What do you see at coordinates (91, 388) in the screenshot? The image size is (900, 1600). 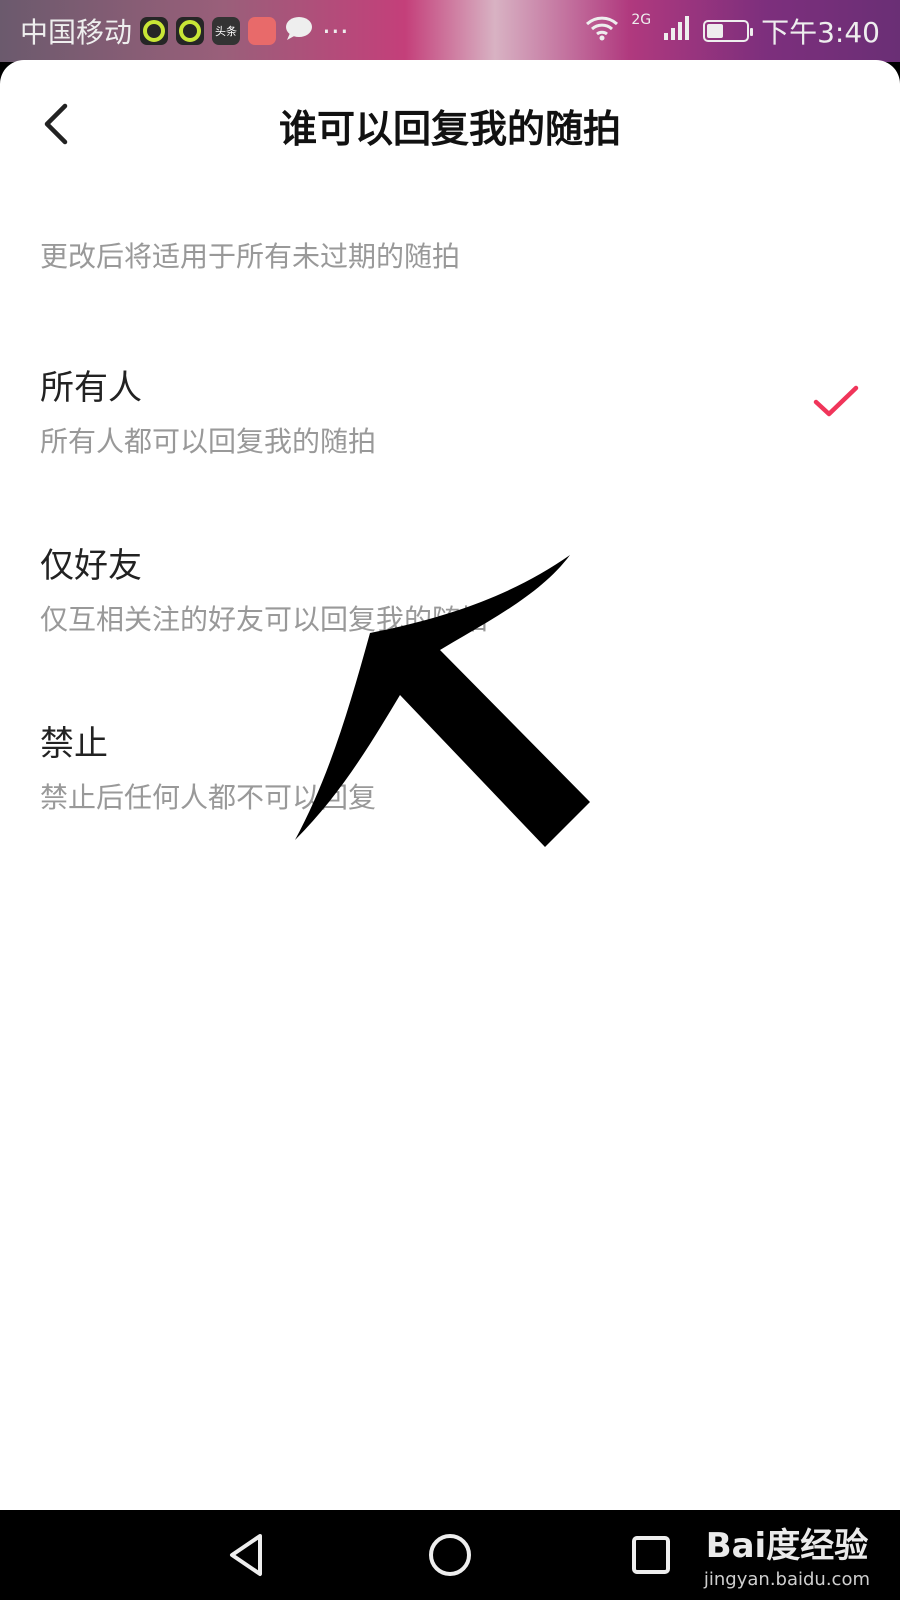 I see `option-title: 所有人` at bounding box center [91, 388].